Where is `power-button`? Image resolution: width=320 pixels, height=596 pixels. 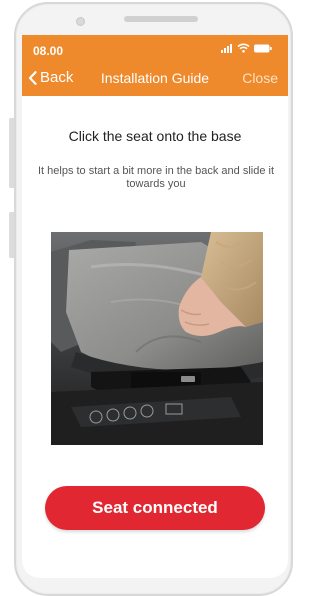 power-button is located at coordinates (11, 235).